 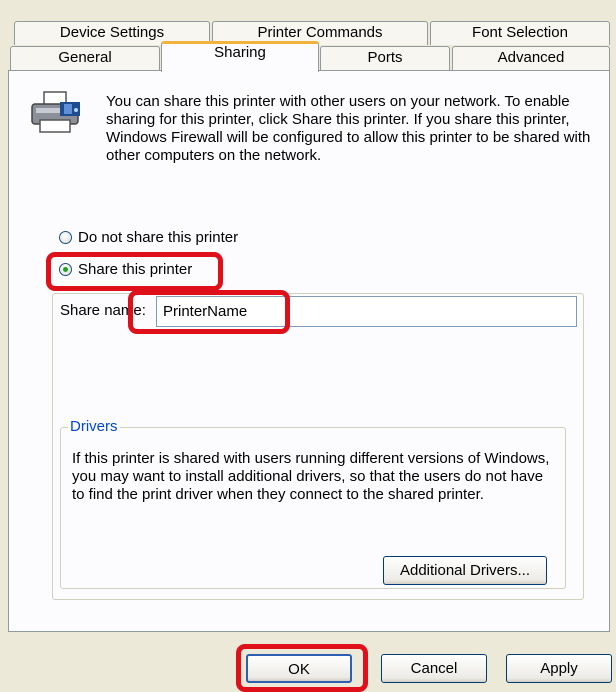 What do you see at coordinates (135, 269) in the screenshot?
I see `share-label: Share this printer` at bounding box center [135, 269].